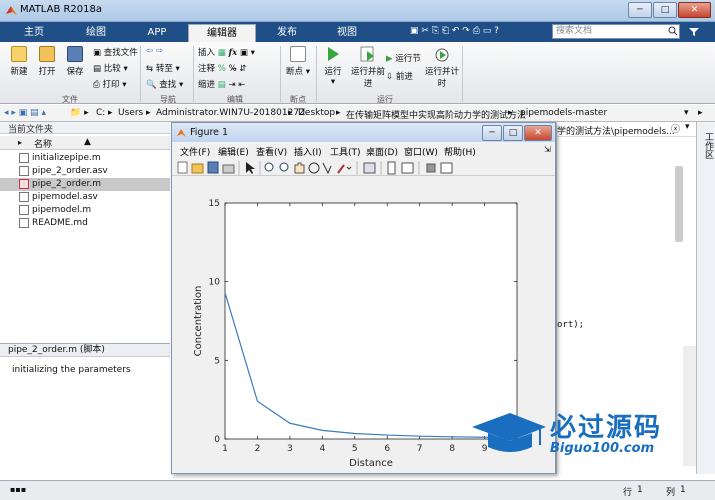 Image resolution: width=715 pixels, height=500 pixels. I want to click on smart-indent-icon: ▤, so click(221, 85).